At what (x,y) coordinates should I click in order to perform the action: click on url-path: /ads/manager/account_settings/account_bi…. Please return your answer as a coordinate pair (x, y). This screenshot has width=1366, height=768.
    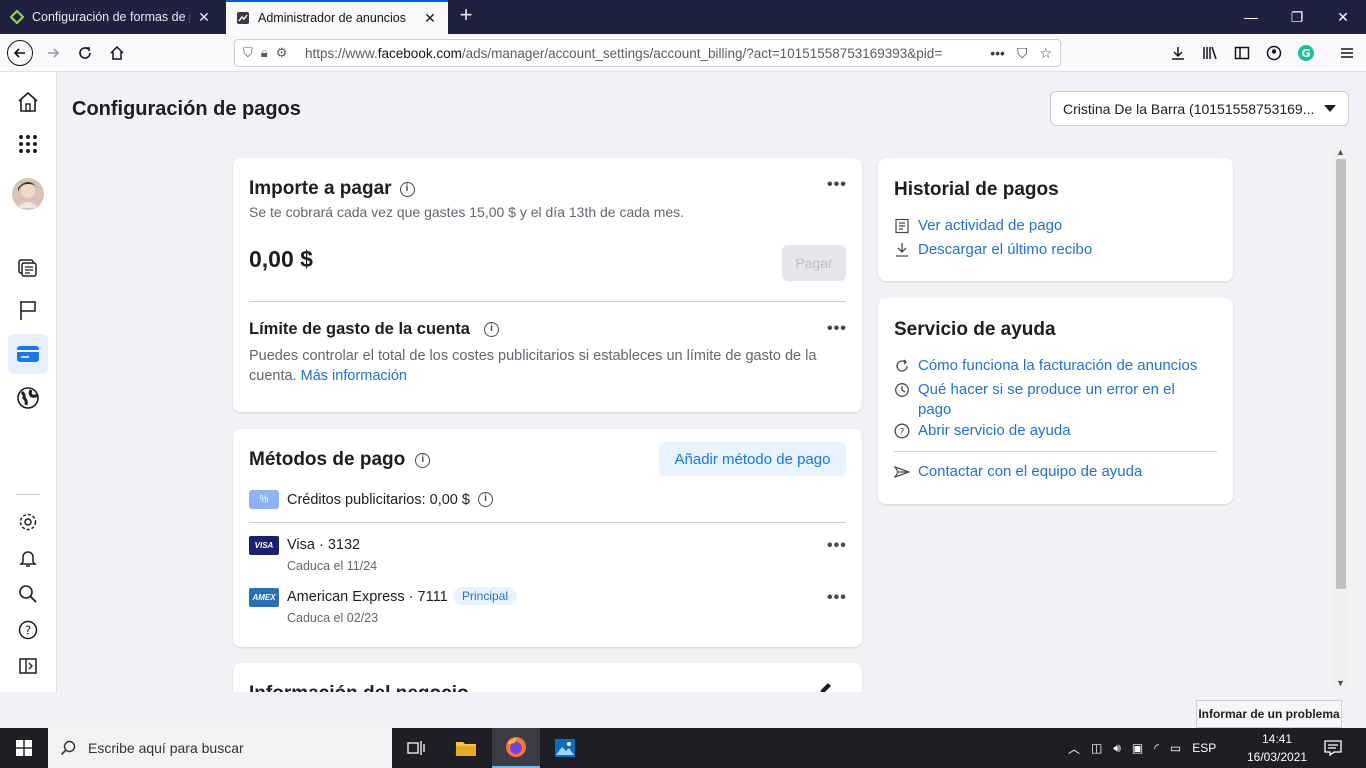
    Looking at the image, I should click on (702, 53).